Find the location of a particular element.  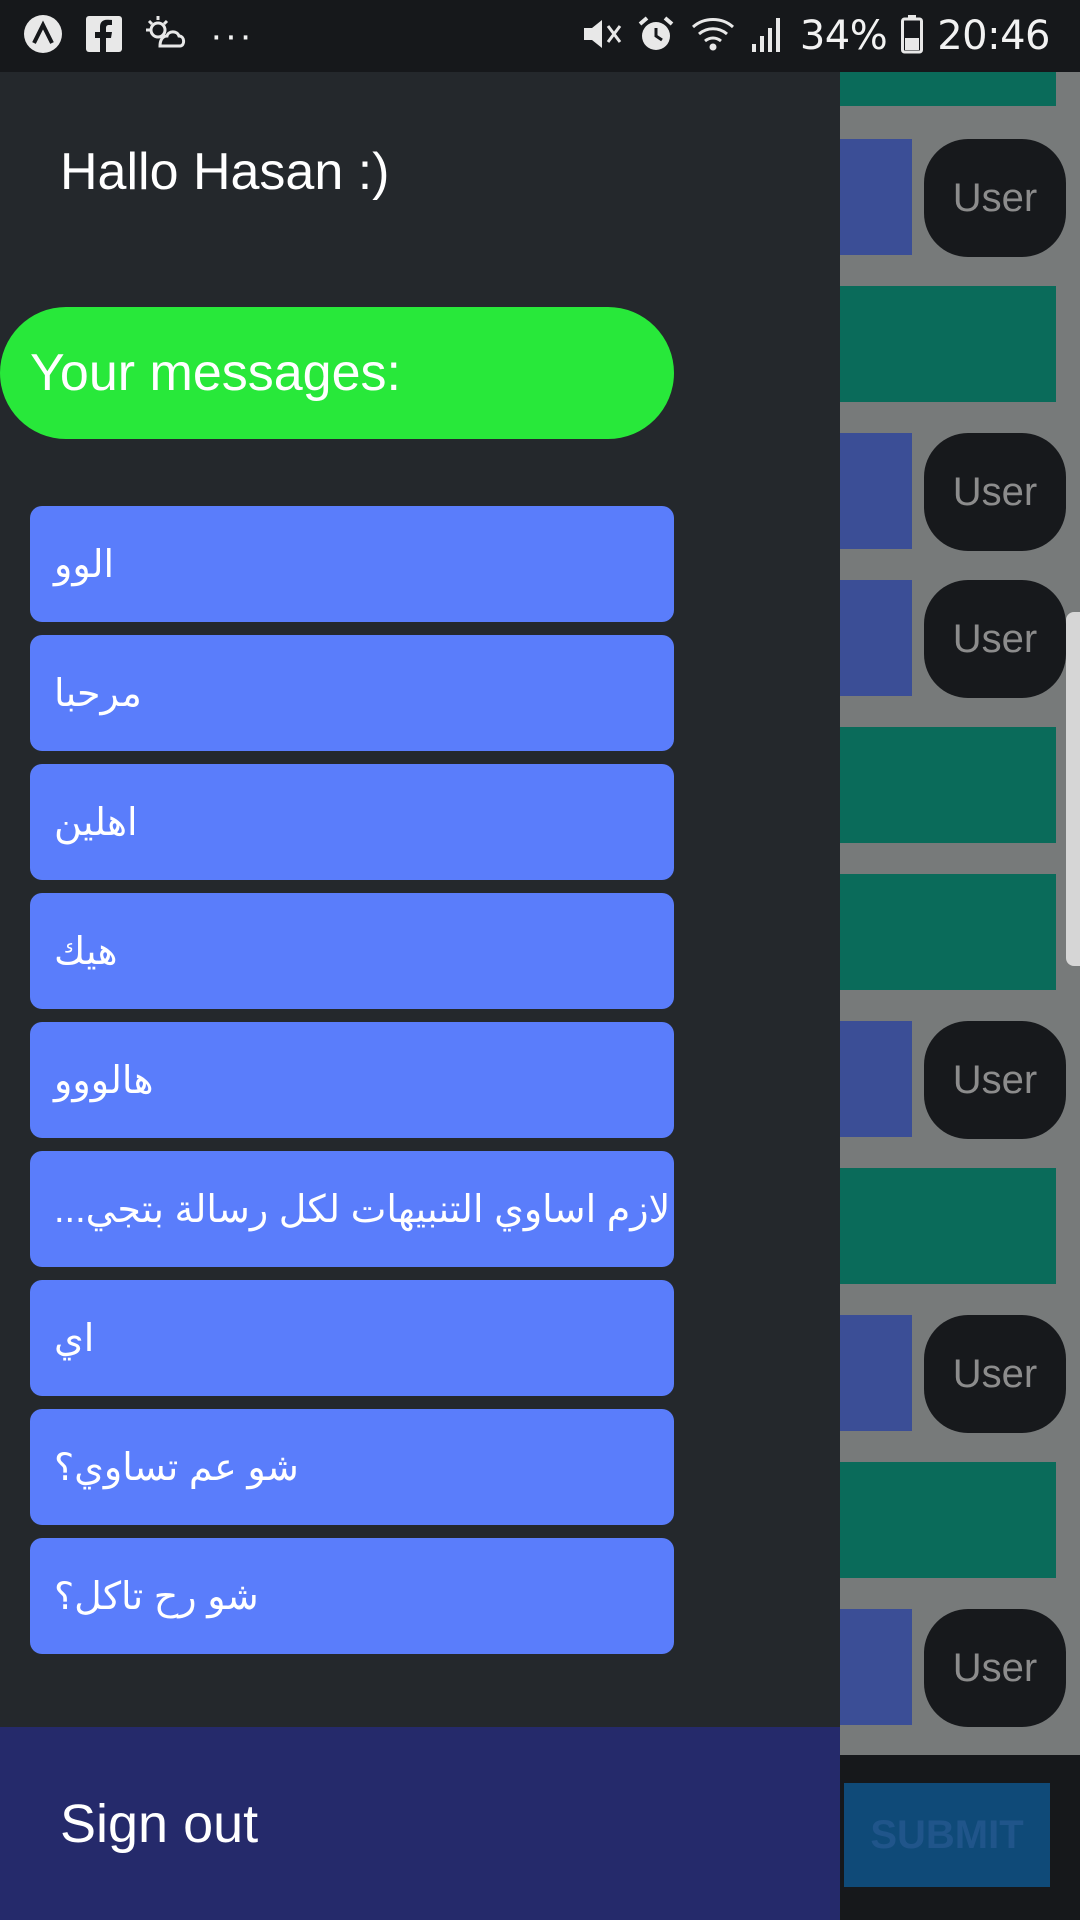

message-item: هيك is located at coordinates (352, 951).